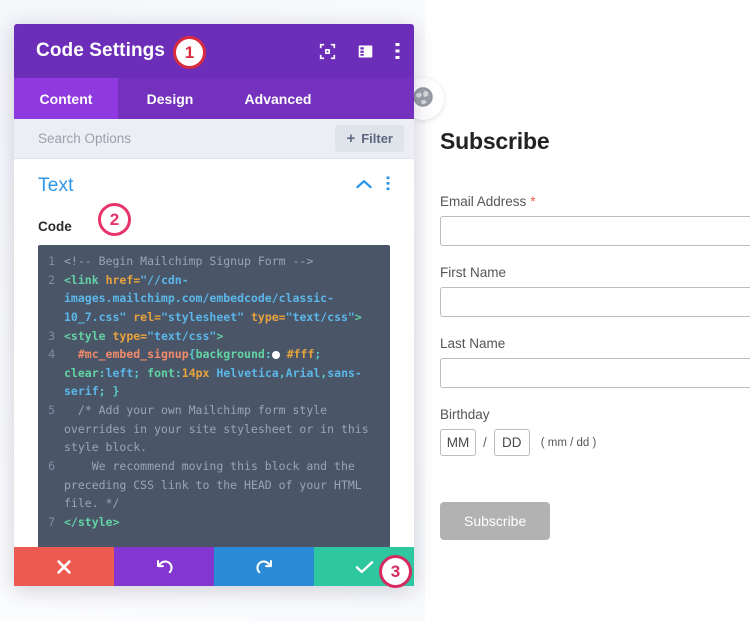 This screenshot has height=621, width=750. Describe the element at coordinates (56, 185) in the screenshot. I see `section-title: Text` at that location.